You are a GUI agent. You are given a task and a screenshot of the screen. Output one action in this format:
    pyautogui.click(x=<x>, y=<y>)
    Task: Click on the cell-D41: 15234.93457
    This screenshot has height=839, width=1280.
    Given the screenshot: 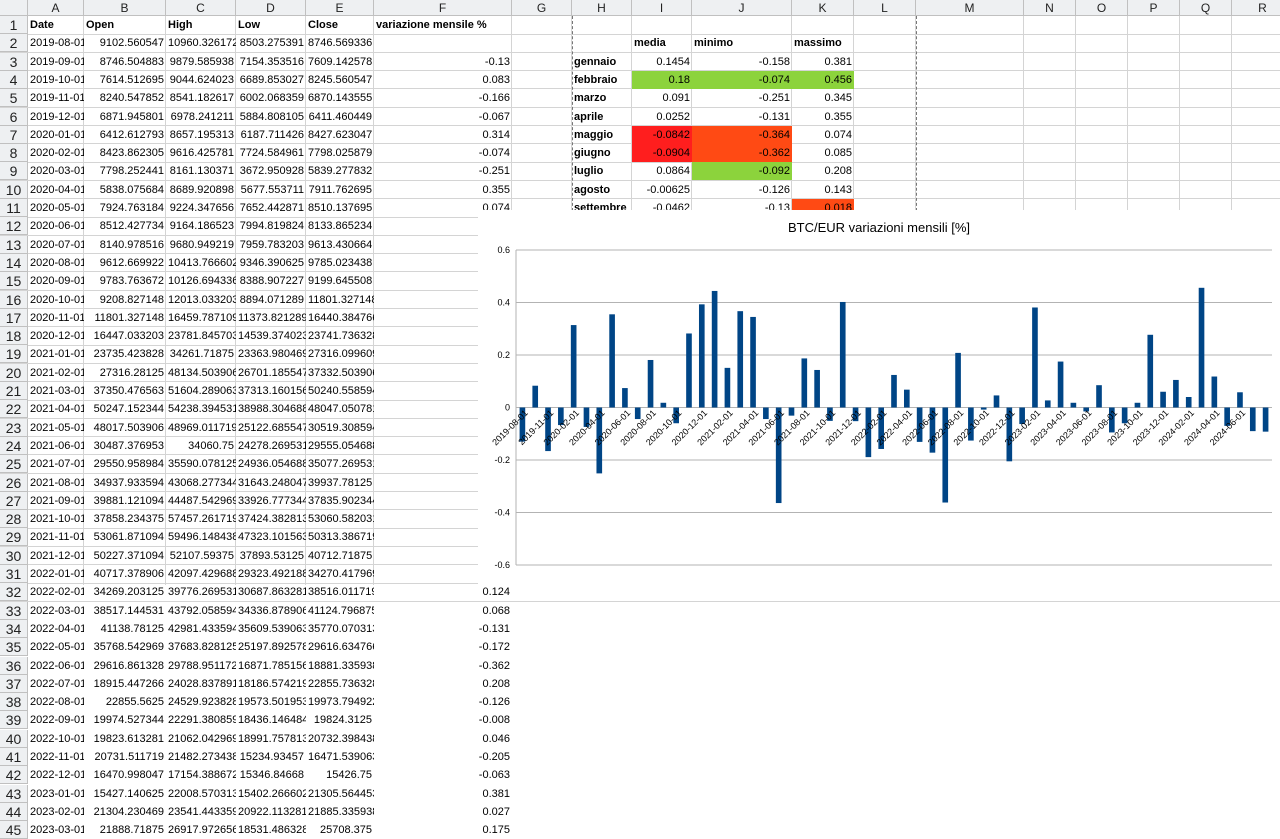 What is the action you would take?
    pyautogui.click(x=271, y=757)
    